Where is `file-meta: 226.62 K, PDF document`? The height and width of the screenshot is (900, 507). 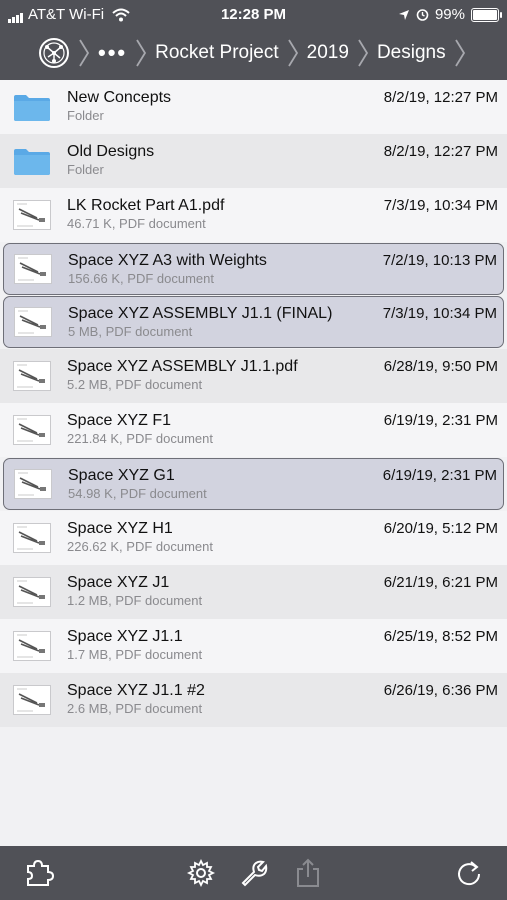
file-meta: 226.62 K, PDF document is located at coordinates (140, 546).